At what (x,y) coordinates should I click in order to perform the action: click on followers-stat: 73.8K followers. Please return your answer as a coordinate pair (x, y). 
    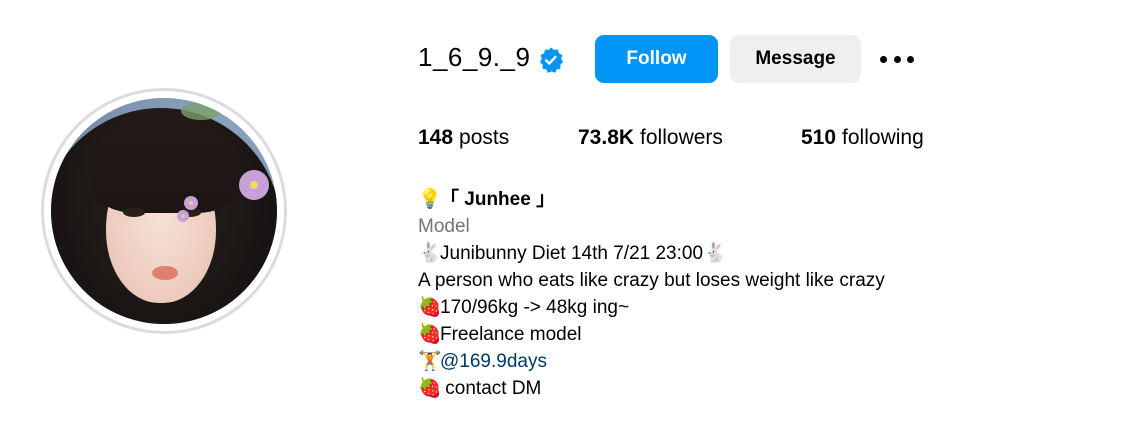
    Looking at the image, I should click on (689, 138).